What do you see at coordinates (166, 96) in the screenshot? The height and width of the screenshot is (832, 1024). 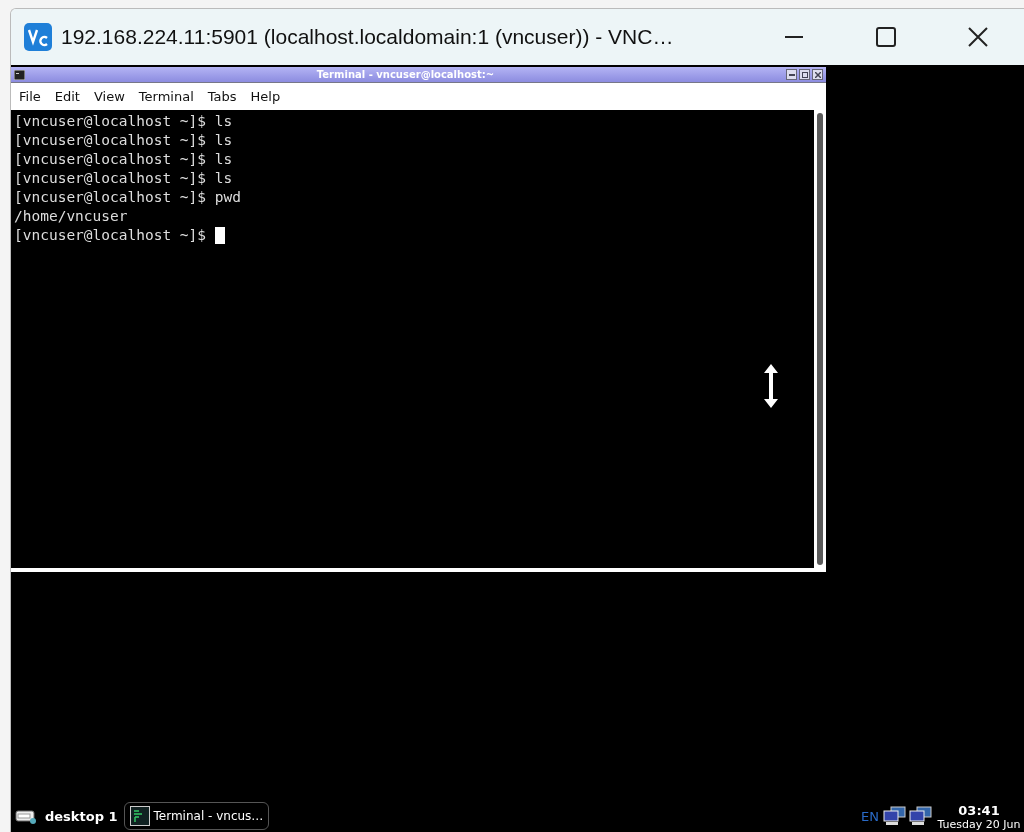 I see `menu-item: Terminal` at bounding box center [166, 96].